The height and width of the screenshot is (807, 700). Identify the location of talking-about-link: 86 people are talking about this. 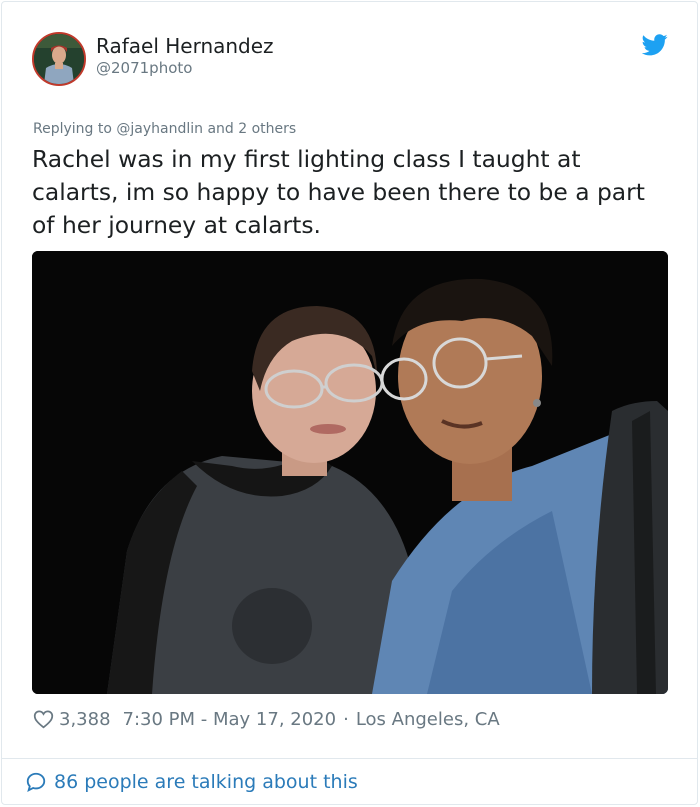
(191, 782).